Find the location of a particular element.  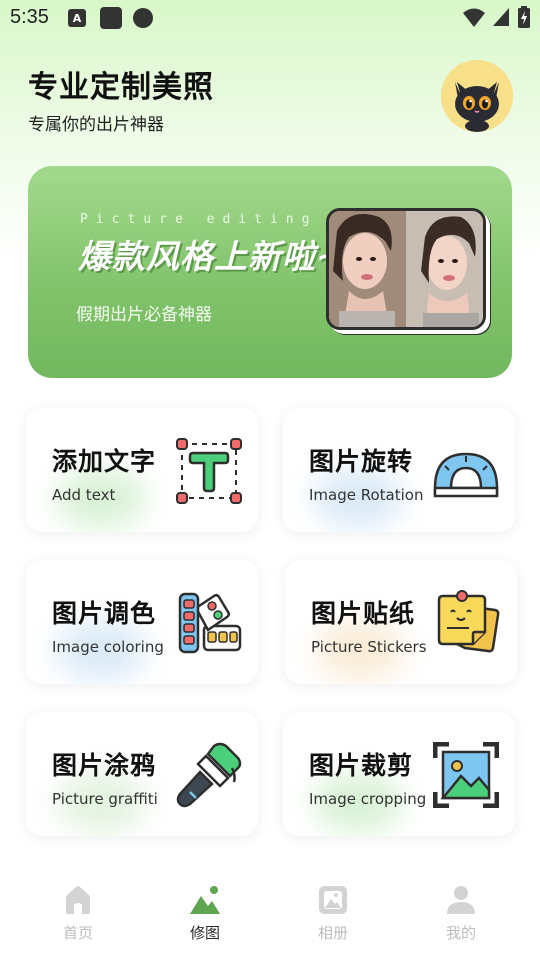

feature-card-image-coloring: 图片调色 Image coloring is located at coordinates (142, 622).